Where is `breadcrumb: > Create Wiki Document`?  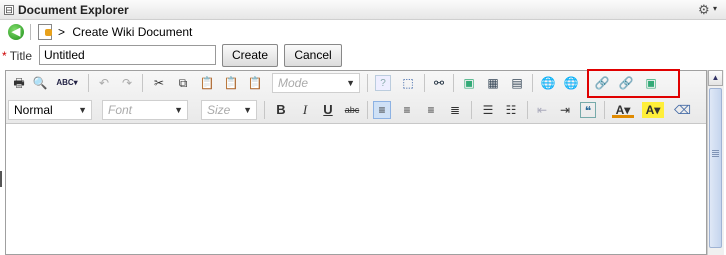 breadcrumb: > Create Wiki Document is located at coordinates (125, 32).